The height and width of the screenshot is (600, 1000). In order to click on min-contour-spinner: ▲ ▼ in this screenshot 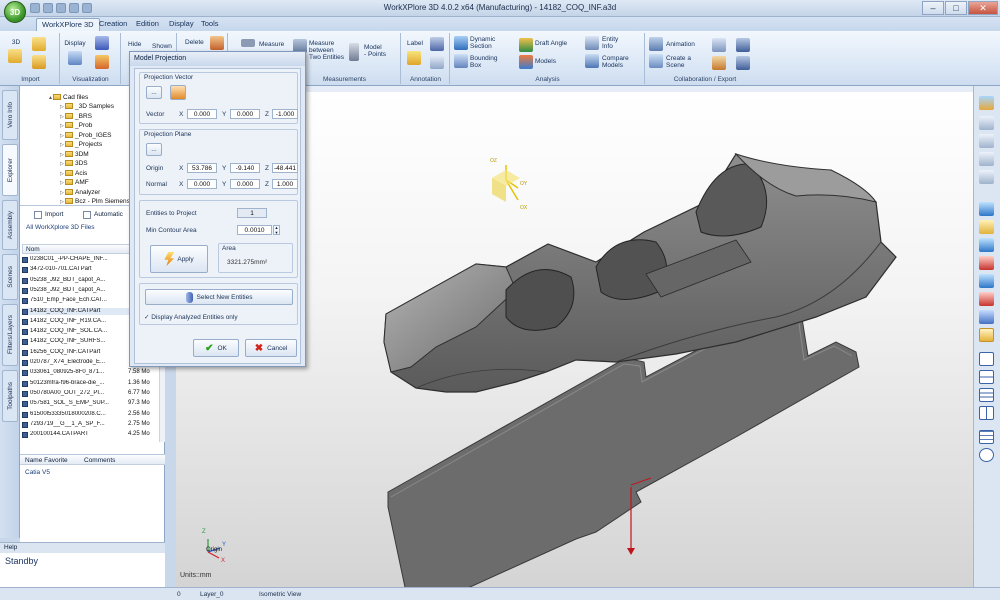, I will do `click(276, 230)`.